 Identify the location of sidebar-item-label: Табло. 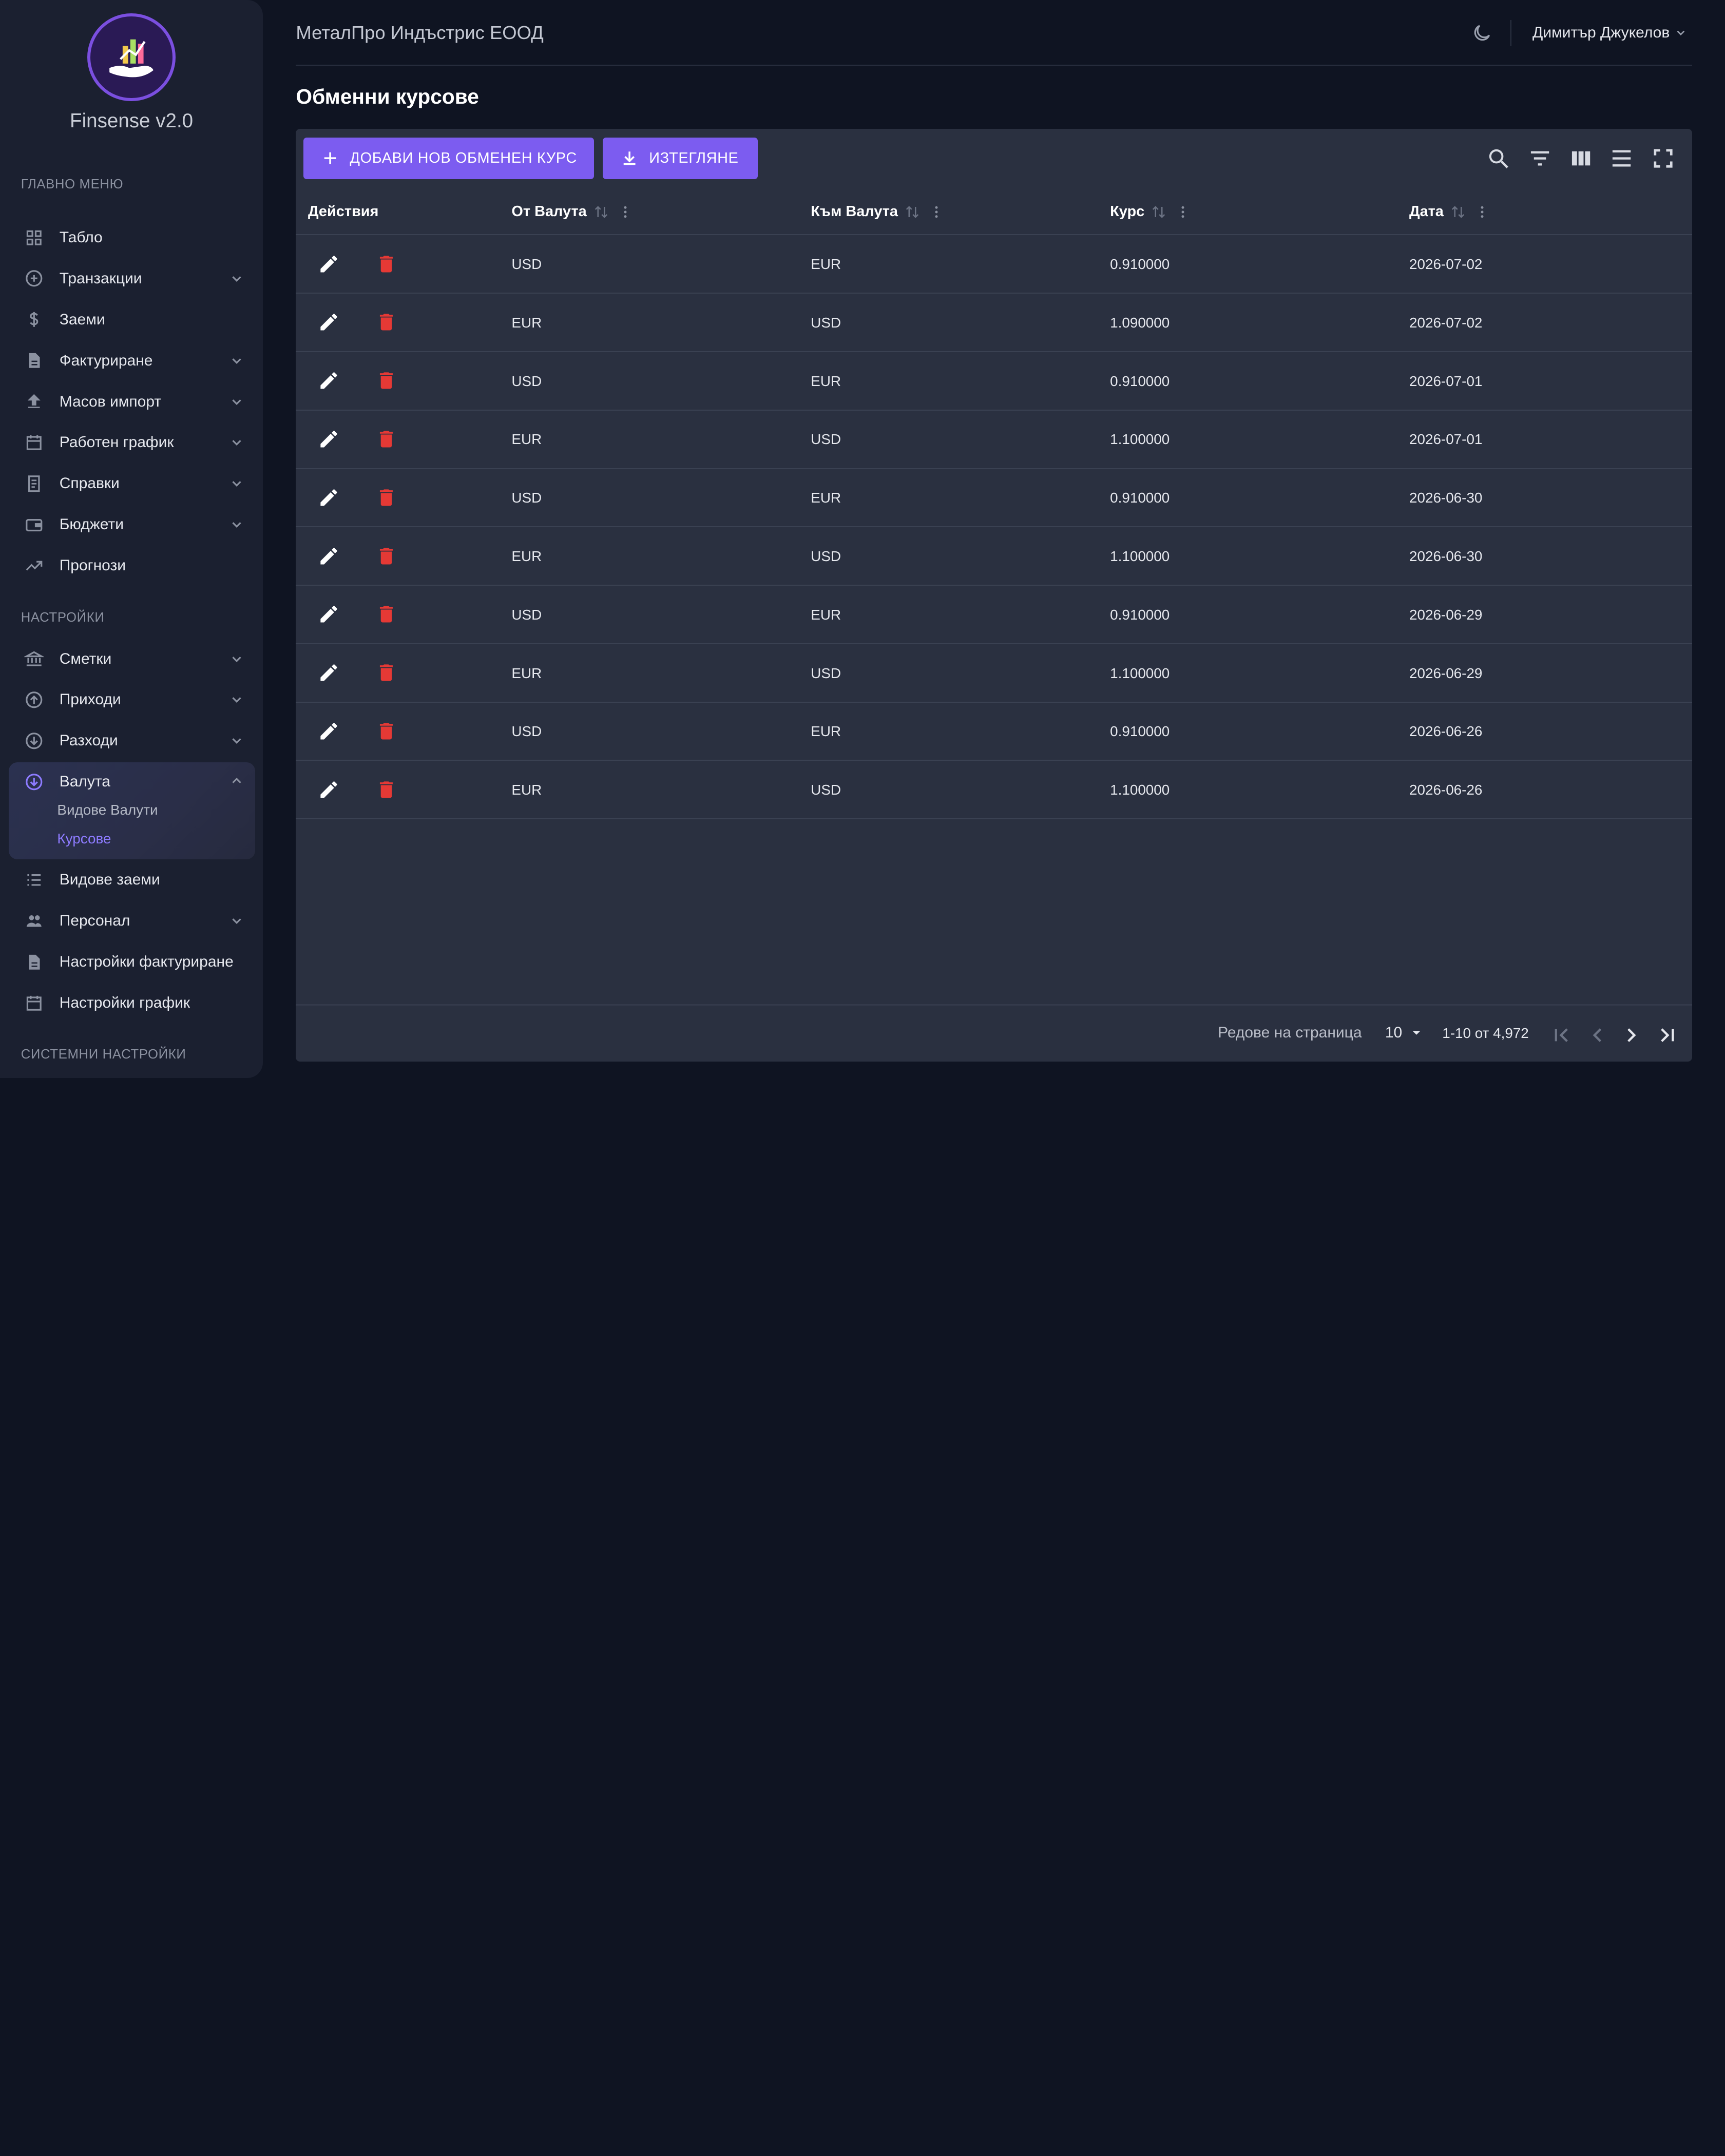
(81, 237).